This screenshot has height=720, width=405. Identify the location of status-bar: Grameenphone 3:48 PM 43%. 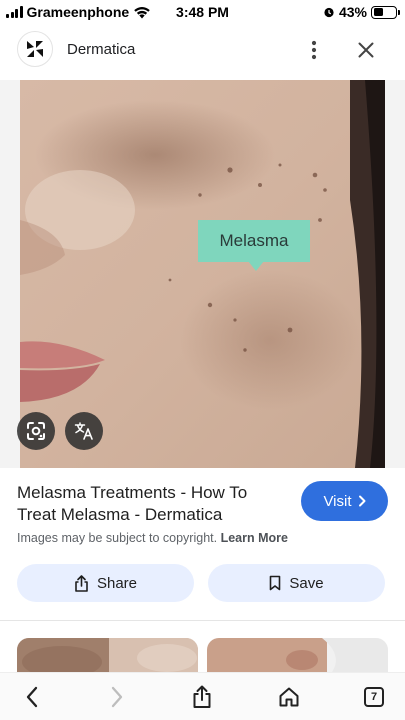
(202, 12).